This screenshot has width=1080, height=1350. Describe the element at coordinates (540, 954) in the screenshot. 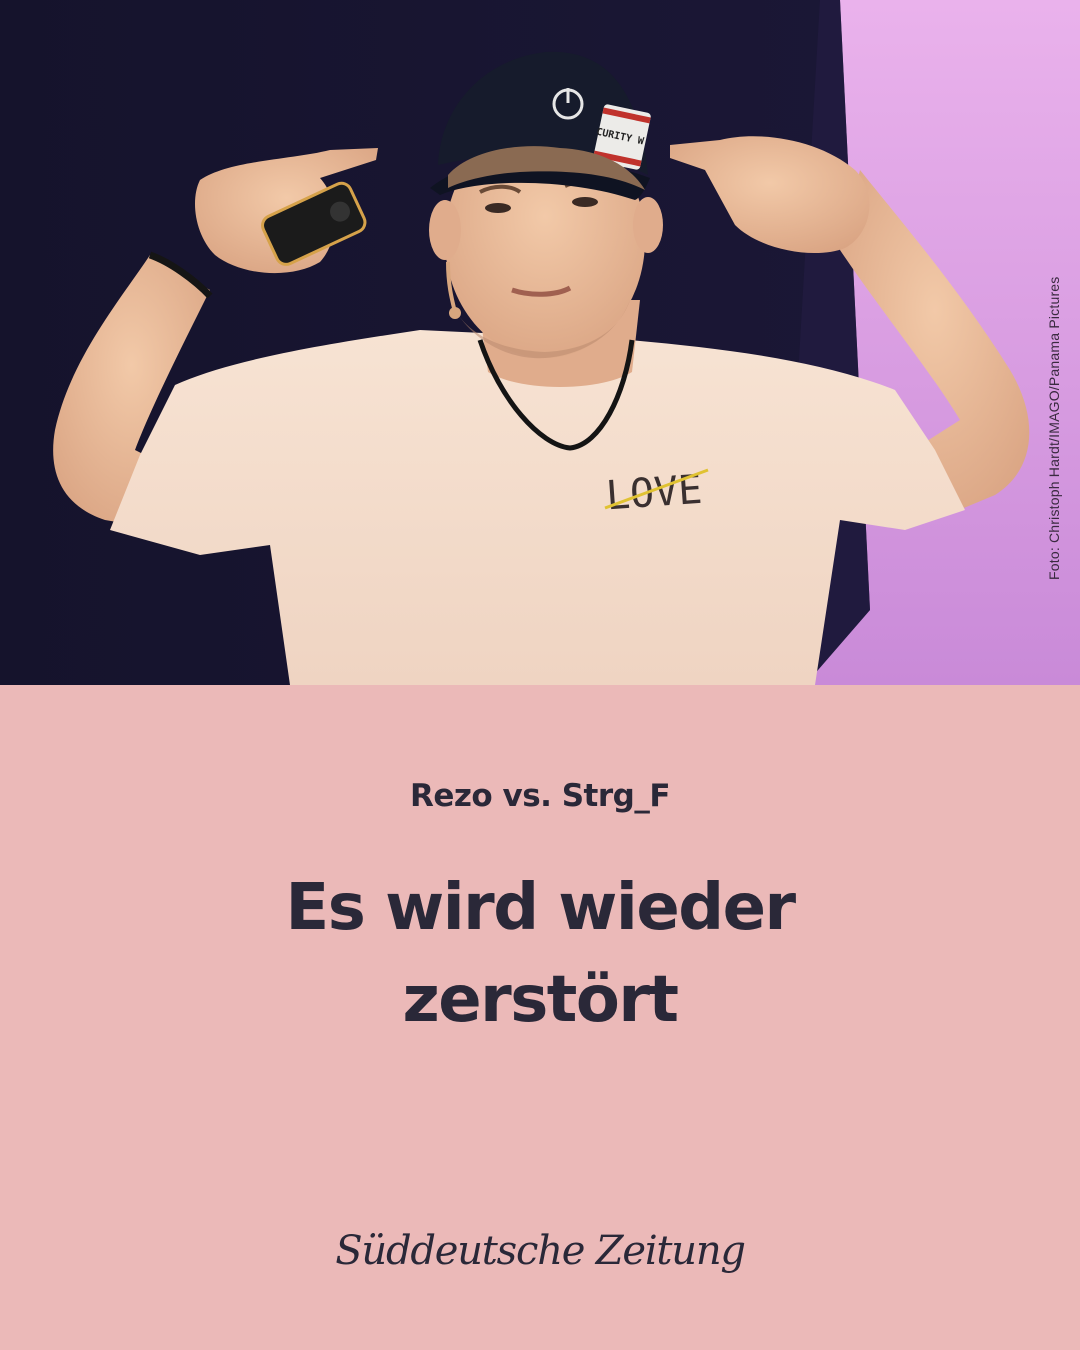

I see `headline: Es wird wieder zerstört` at that location.